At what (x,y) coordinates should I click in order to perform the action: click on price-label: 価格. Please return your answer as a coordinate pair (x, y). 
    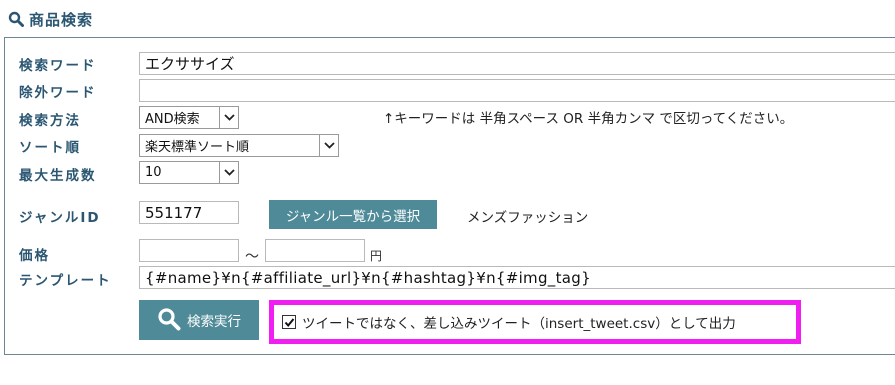
    Looking at the image, I should click on (34, 256).